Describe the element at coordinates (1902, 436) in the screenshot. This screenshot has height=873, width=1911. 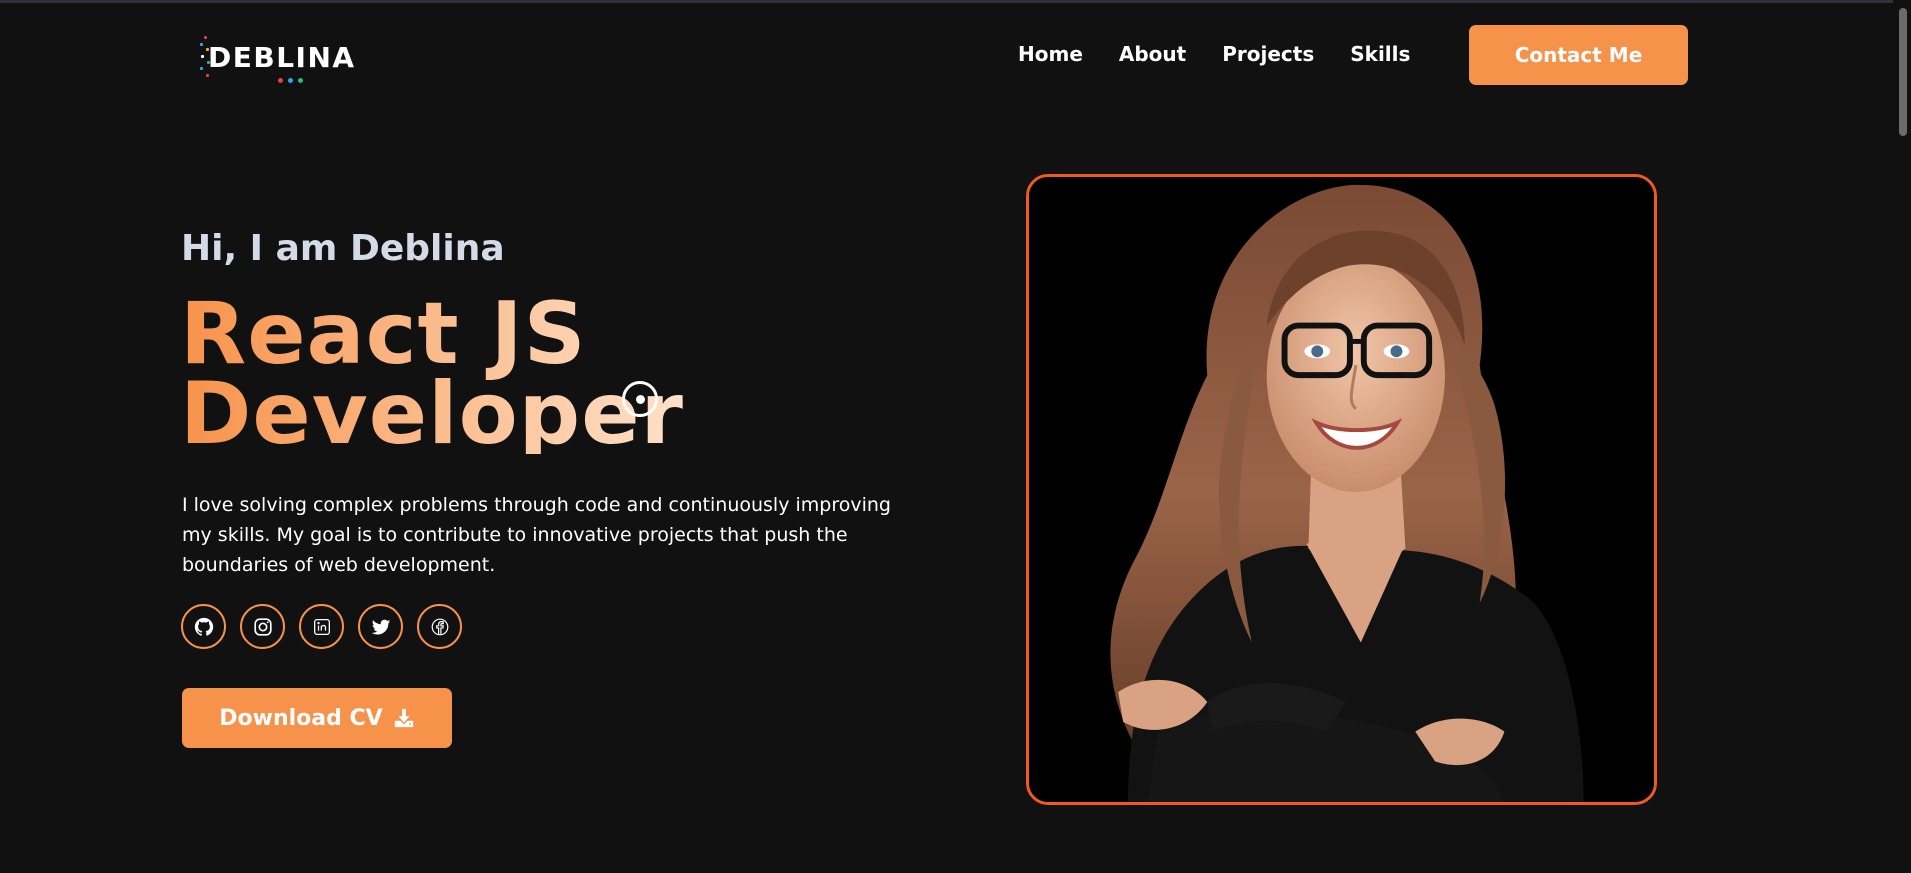
I see `page-scrollbar` at that location.